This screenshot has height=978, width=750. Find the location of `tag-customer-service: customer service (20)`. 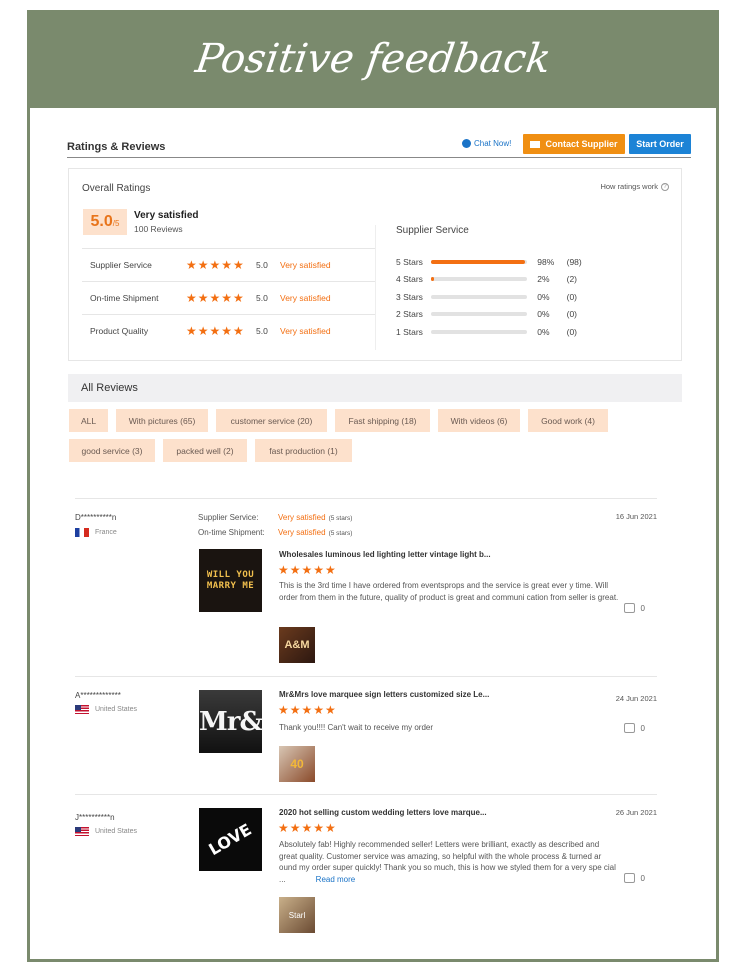

tag-customer-service: customer service (20) is located at coordinates (271, 420).